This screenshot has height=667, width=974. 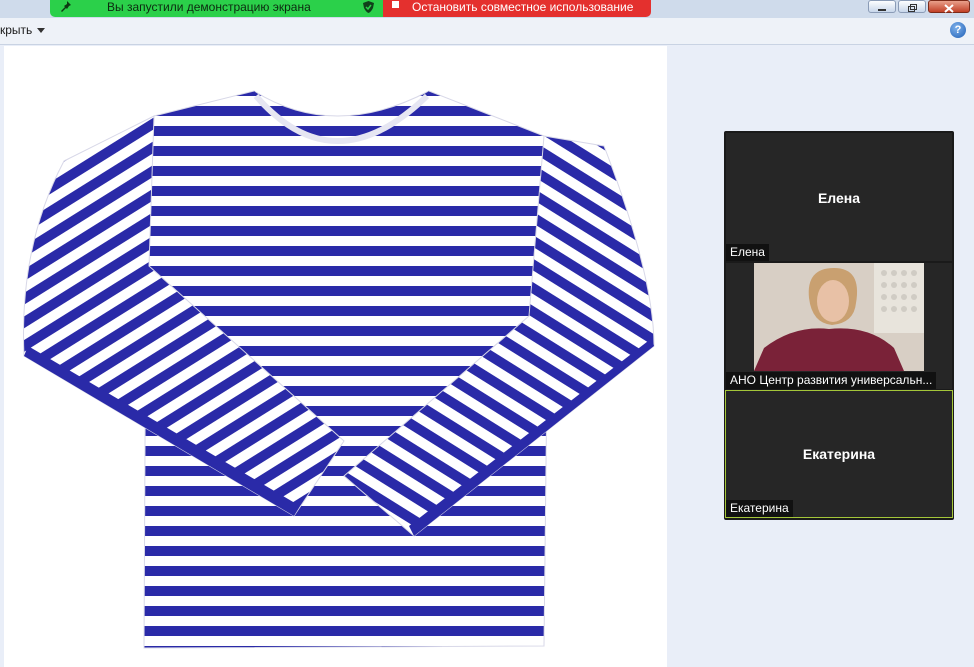 I want to click on sharing-status: Вы запустили демонстрацию экрана, so click(x=216, y=8).